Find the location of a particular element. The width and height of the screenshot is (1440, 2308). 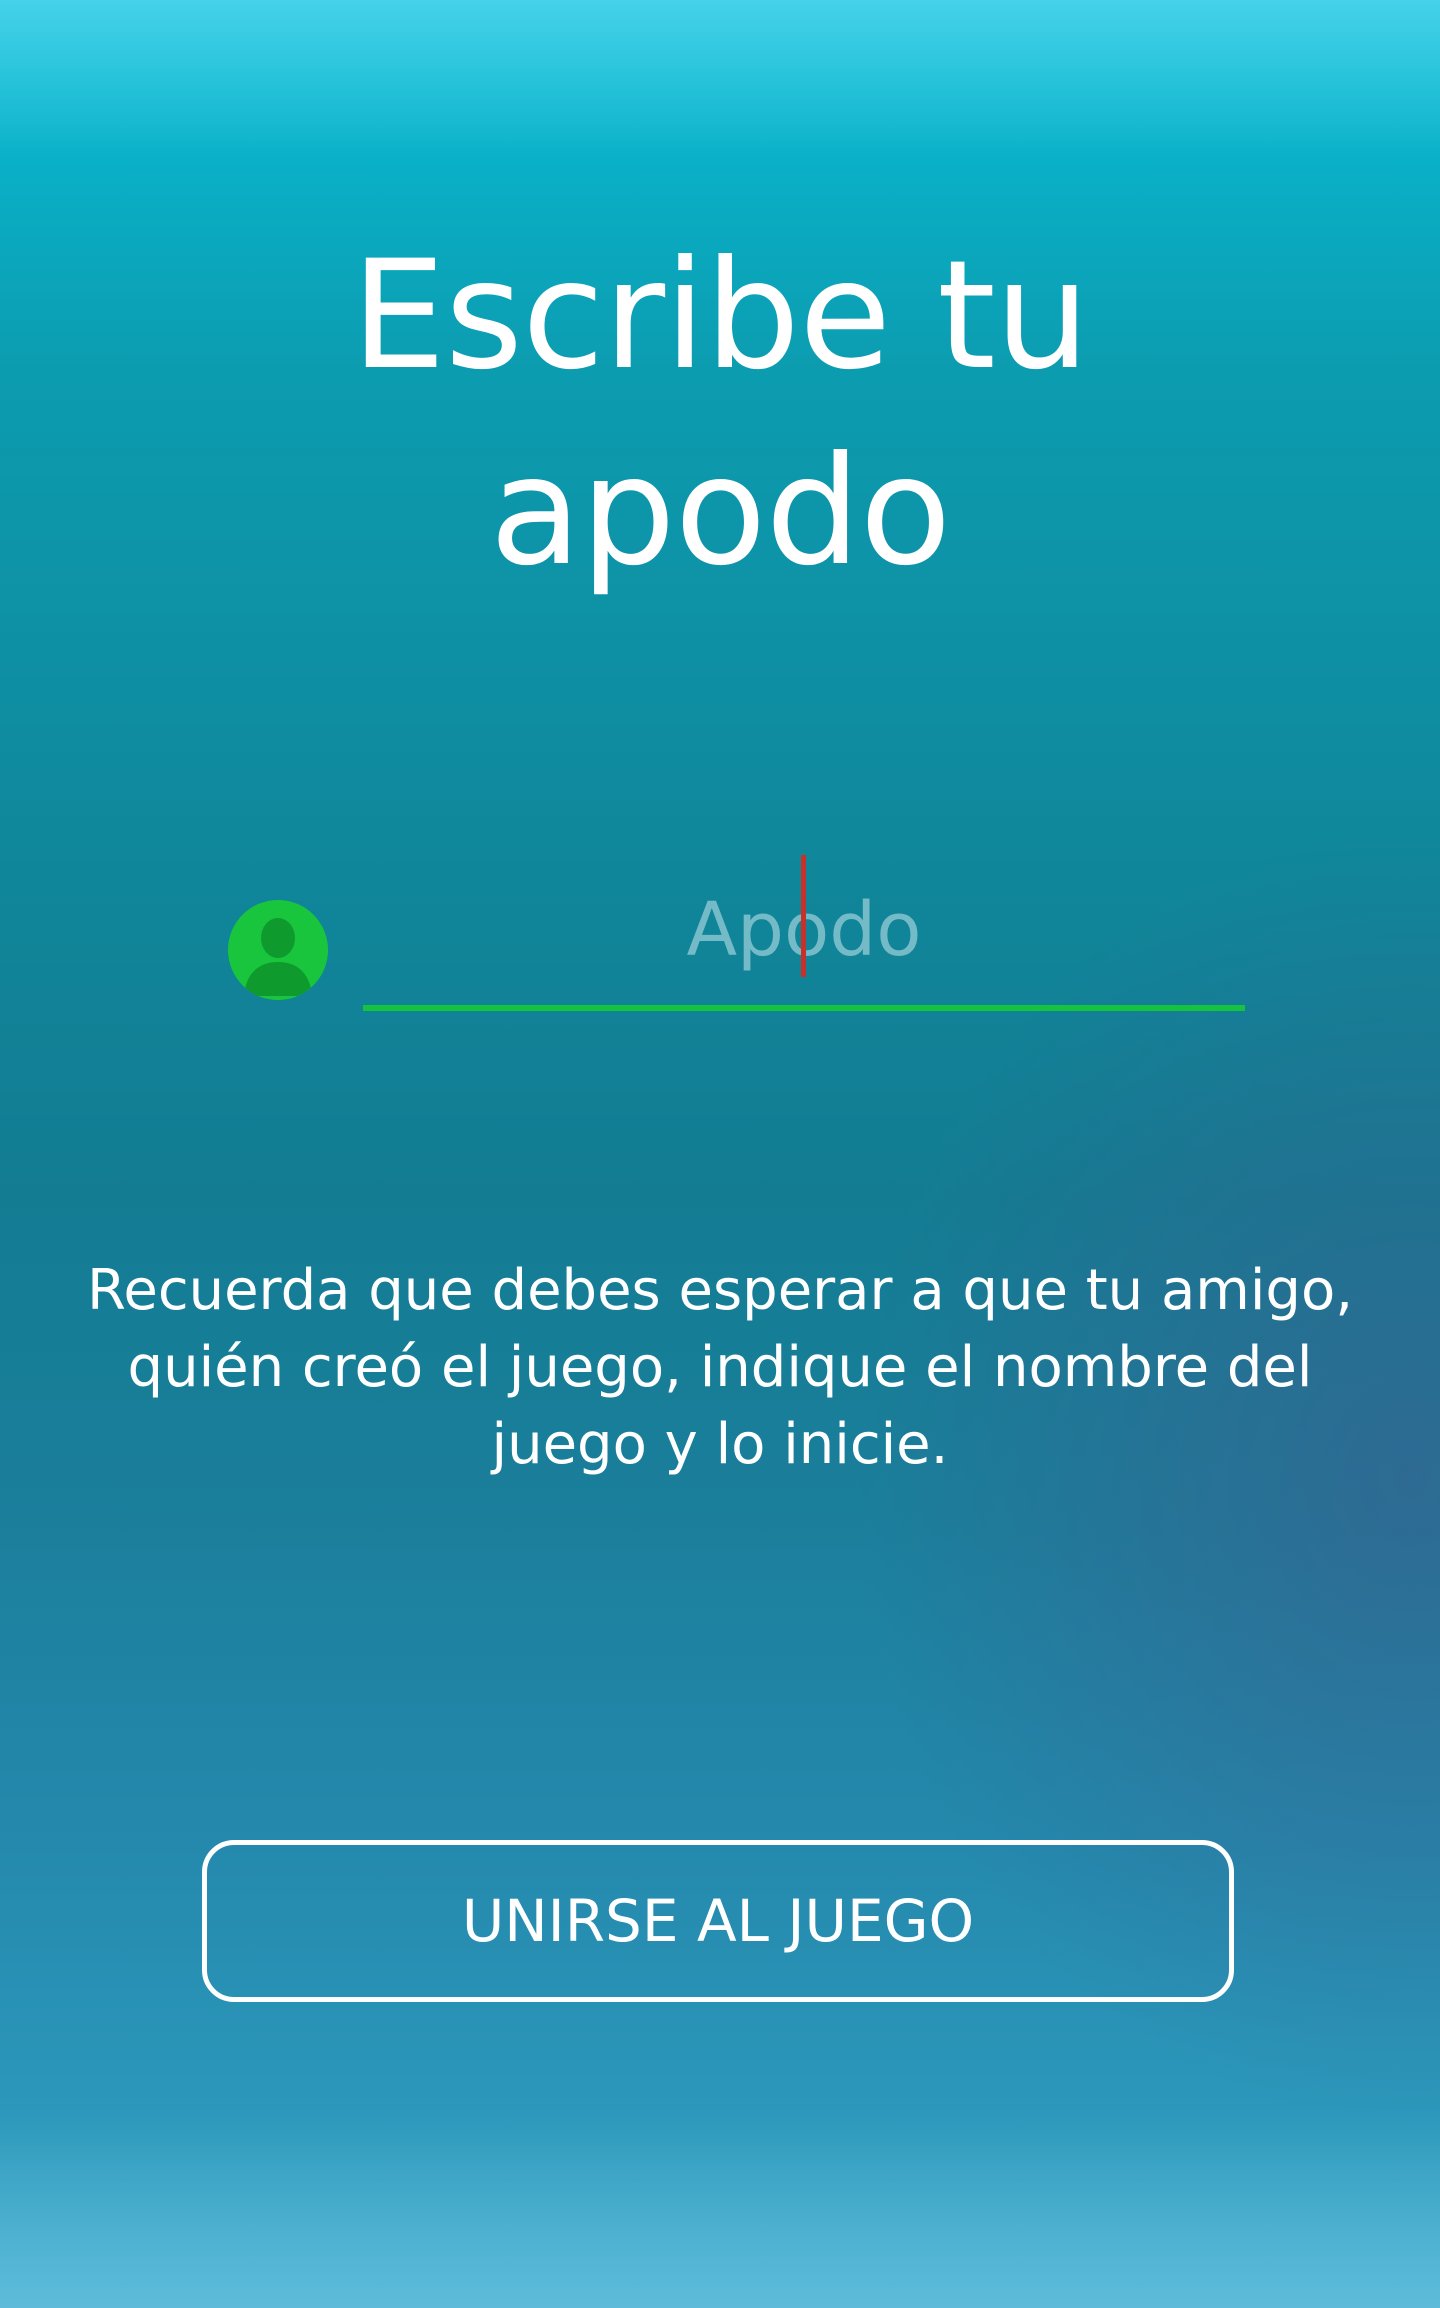

user-icon-graphic is located at coordinates (278, 950).